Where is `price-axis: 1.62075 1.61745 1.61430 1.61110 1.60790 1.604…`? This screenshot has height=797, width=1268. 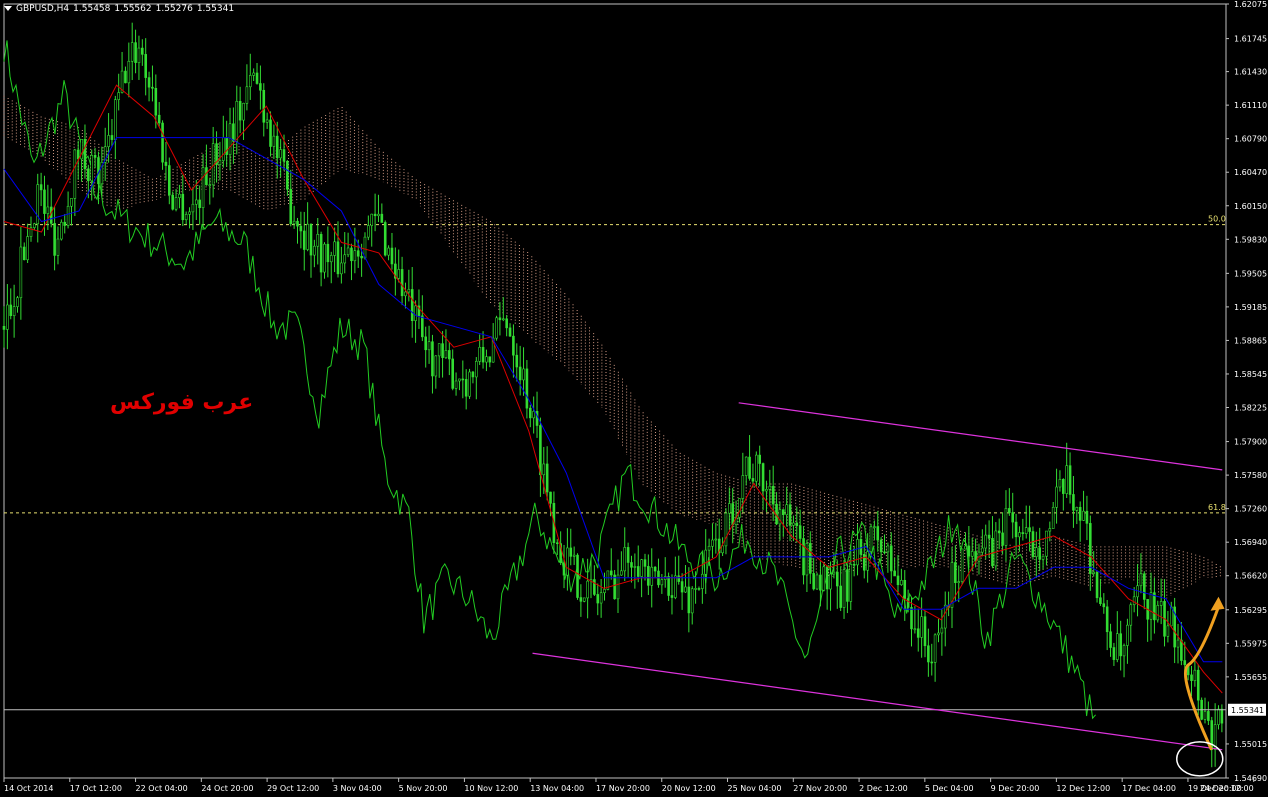
price-axis: 1.62075 1.61745 1.61430 1.61110 1.60790 1.604… is located at coordinates (1246, 391).